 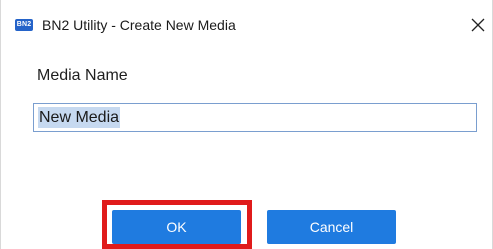 I want to click on close-icon, so click(x=478, y=25).